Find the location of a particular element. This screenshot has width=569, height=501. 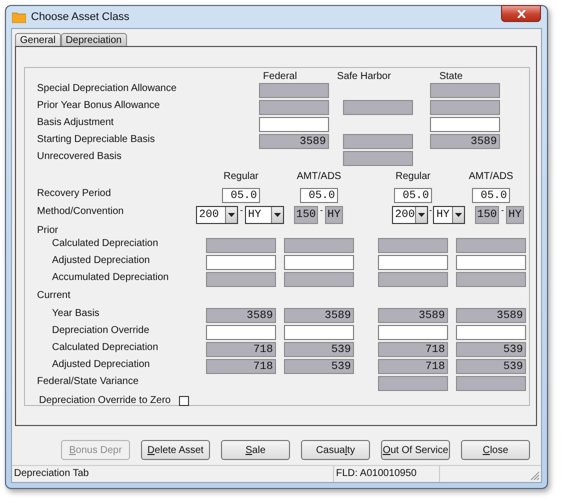

close-icon is located at coordinates (521, 14).